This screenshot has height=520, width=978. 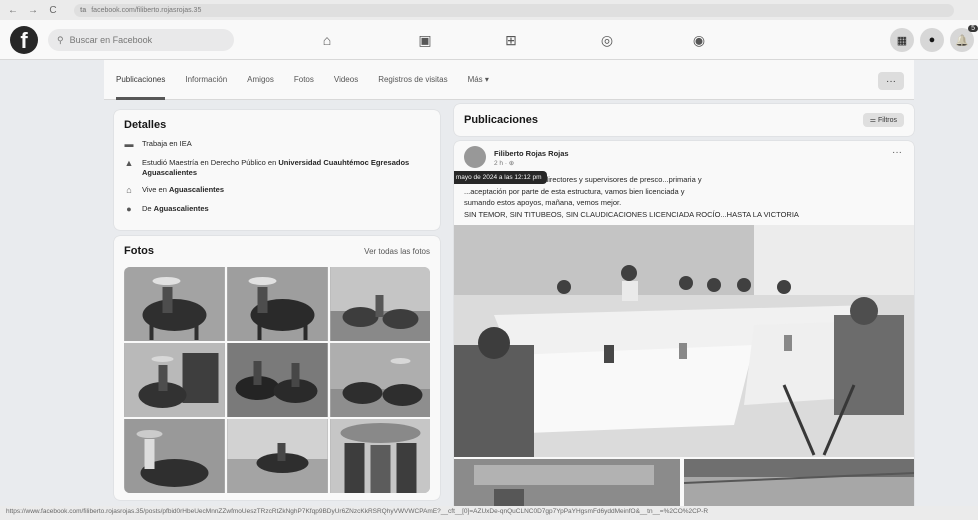 What do you see at coordinates (425, 40) in the screenshot?
I see `watch-icon: ▣` at bounding box center [425, 40].